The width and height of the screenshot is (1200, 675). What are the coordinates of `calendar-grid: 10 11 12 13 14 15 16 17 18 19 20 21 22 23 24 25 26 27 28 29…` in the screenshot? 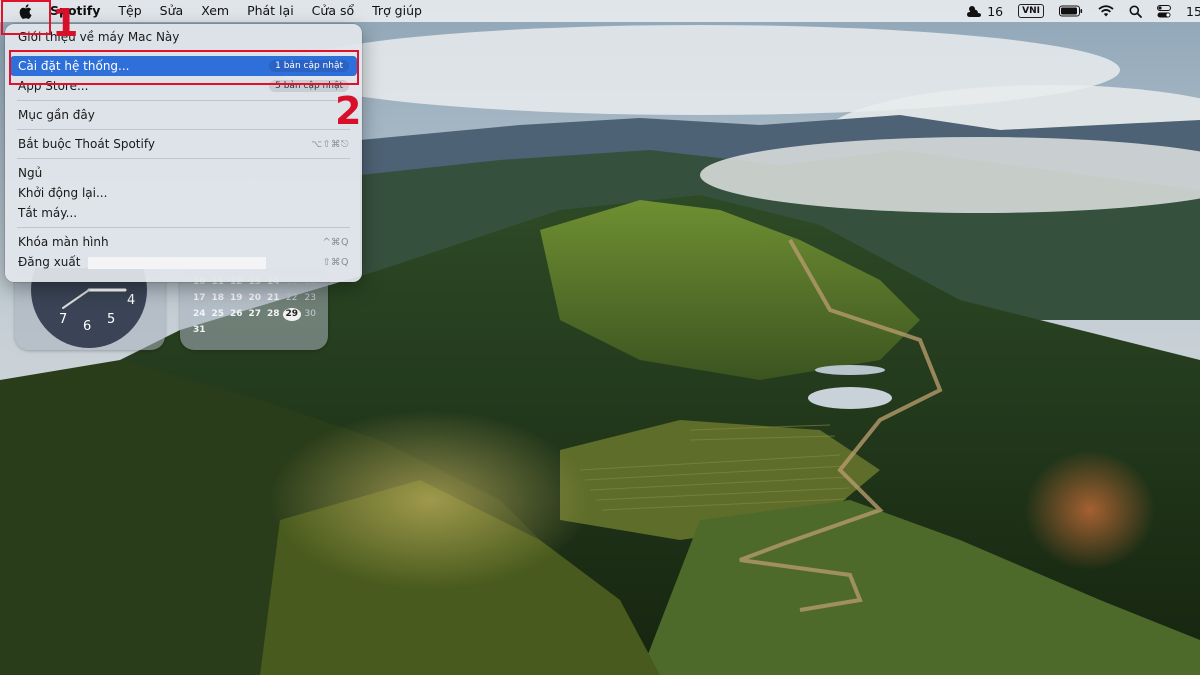 It's located at (255, 306).